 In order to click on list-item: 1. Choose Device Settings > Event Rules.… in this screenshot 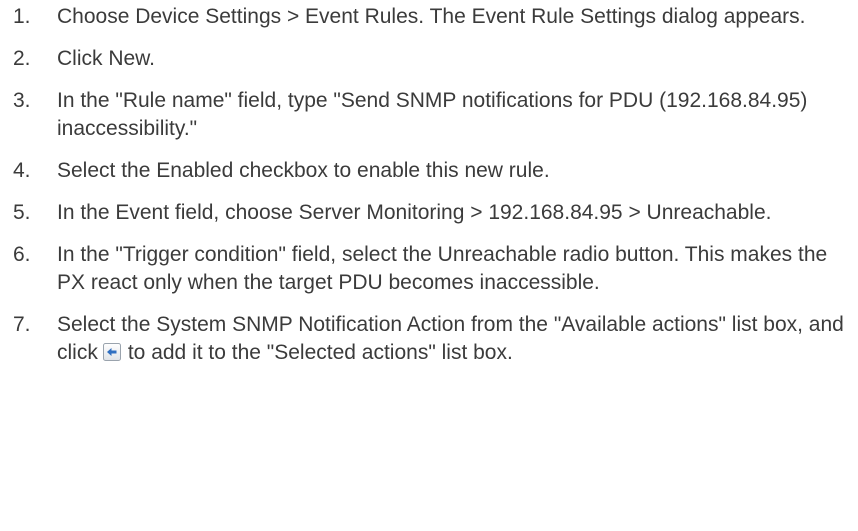, I will do `click(429, 17)`.